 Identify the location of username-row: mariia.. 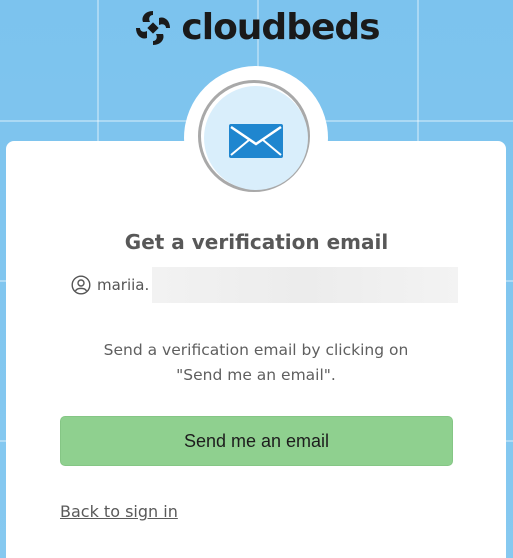
(110, 285).